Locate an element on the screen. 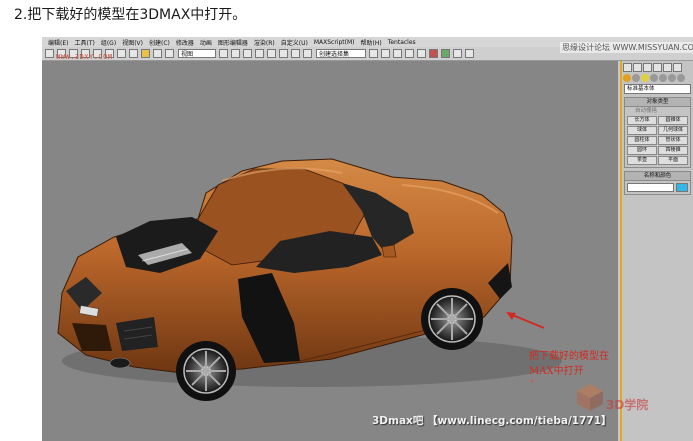  render-setup-icon is located at coordinates (445, 53).